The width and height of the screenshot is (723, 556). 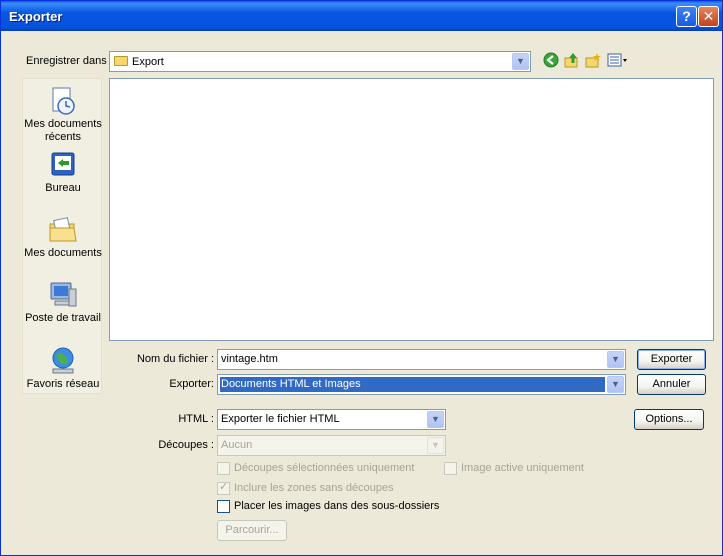 What do you see at coordinates (671, 384) in the screenshot?
I see `cancel-button: Annuler` at bounding box center [671, 384].